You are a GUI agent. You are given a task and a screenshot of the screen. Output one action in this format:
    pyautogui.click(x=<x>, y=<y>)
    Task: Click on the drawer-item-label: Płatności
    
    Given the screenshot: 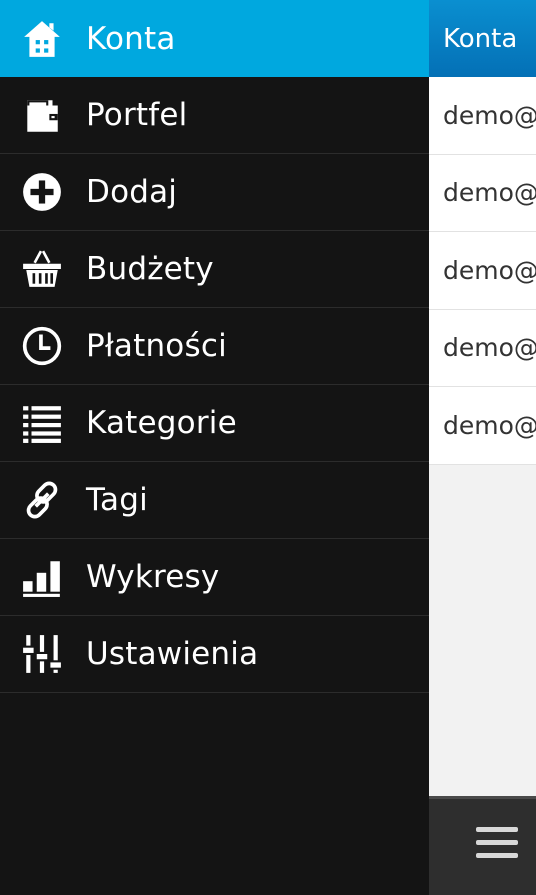 What is the action you would take?
    pyautogui.click(x=156, y=346)
    